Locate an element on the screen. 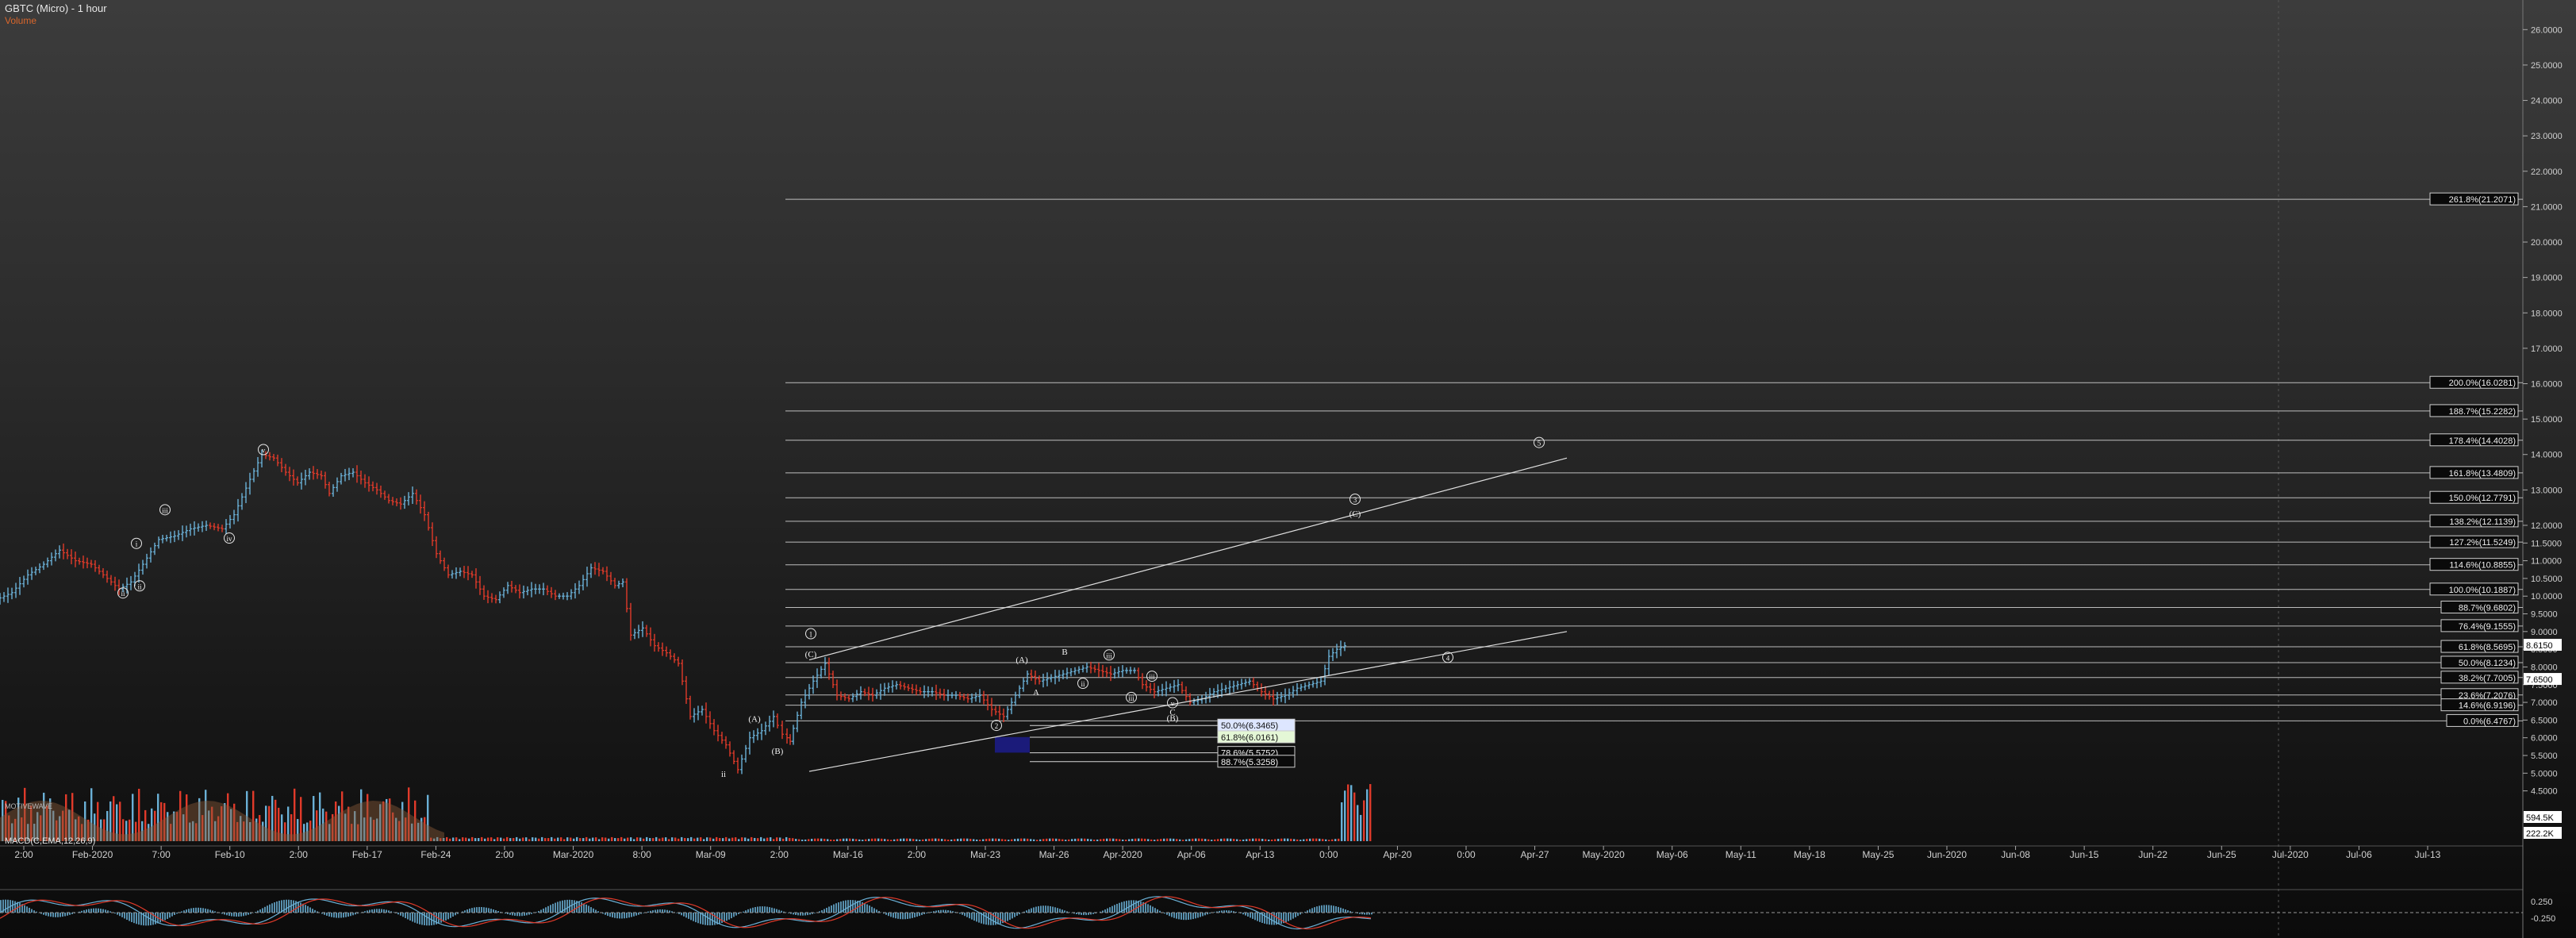 This screenshot has height=938, width=2576. wave-label: iv is located at coordinates (229, 539).